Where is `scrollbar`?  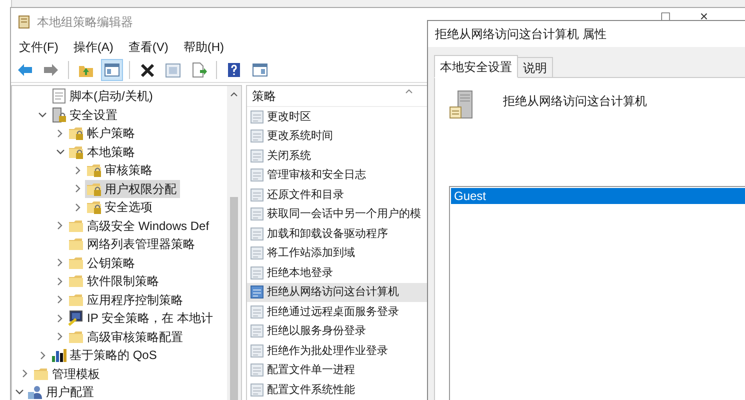
scrollbar is located at coordinates (234, 243).